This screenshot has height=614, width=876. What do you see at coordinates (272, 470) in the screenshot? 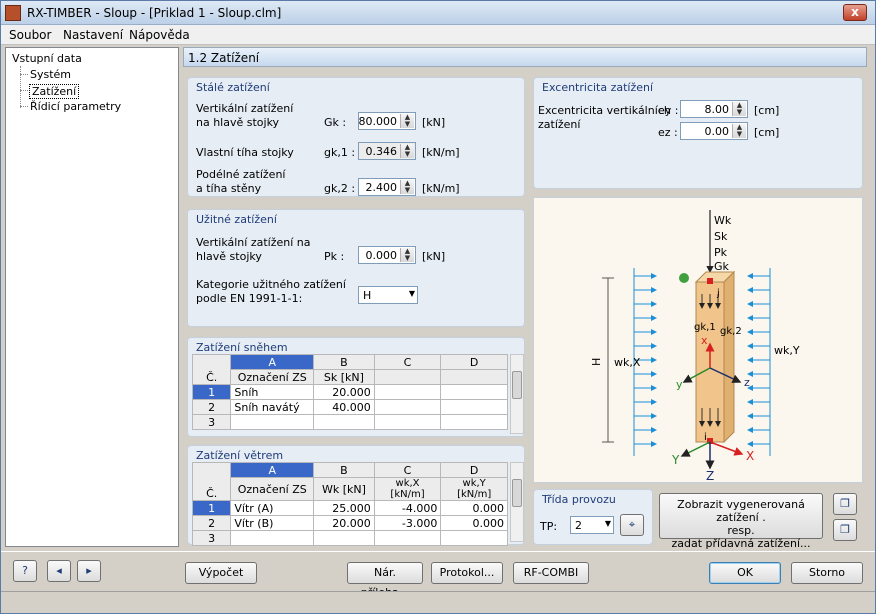
I see `wind-col-letter: A` at bounding box center [272, 470].